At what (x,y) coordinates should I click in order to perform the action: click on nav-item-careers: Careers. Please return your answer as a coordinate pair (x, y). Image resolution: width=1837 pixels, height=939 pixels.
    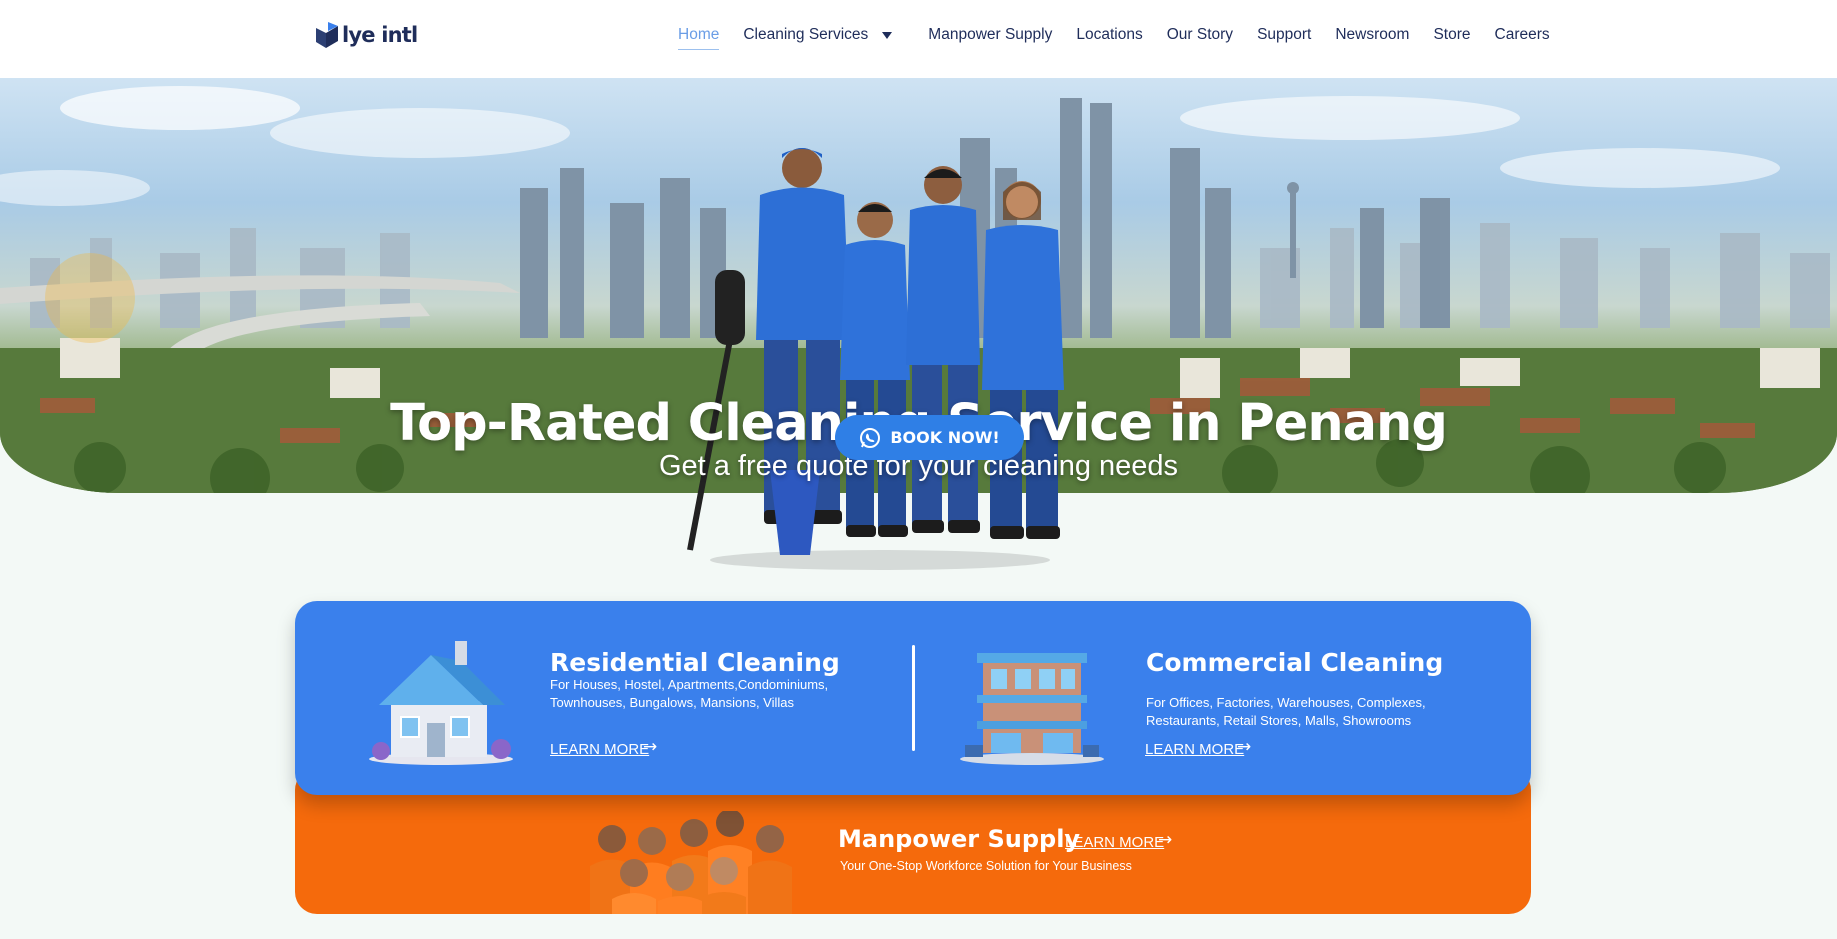
    Looking at the image, I should click on (1522, 35).